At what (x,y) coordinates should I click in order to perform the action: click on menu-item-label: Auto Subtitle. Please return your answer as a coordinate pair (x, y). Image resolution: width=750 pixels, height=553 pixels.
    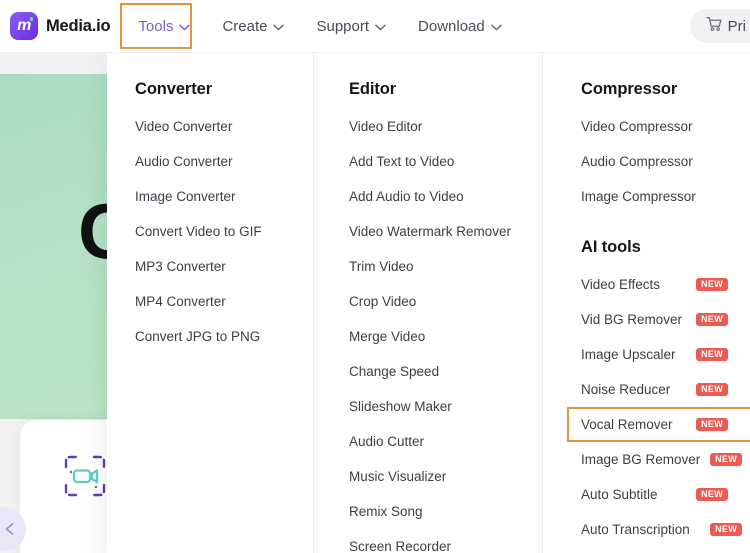
    Looking at the image, I should click on (619, 494).